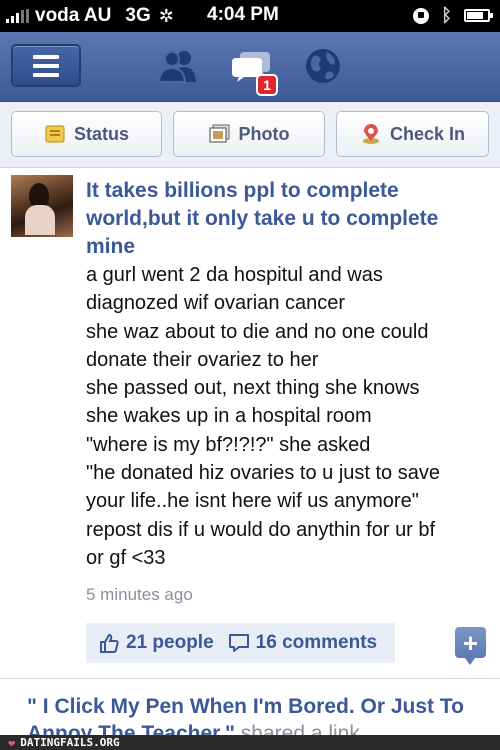 This screenshot has width=500, height=750. Describe the element at coordinates (229, 416) in the screenshot. I see `story-body-line: she wakes up in a hospital room` at that location.